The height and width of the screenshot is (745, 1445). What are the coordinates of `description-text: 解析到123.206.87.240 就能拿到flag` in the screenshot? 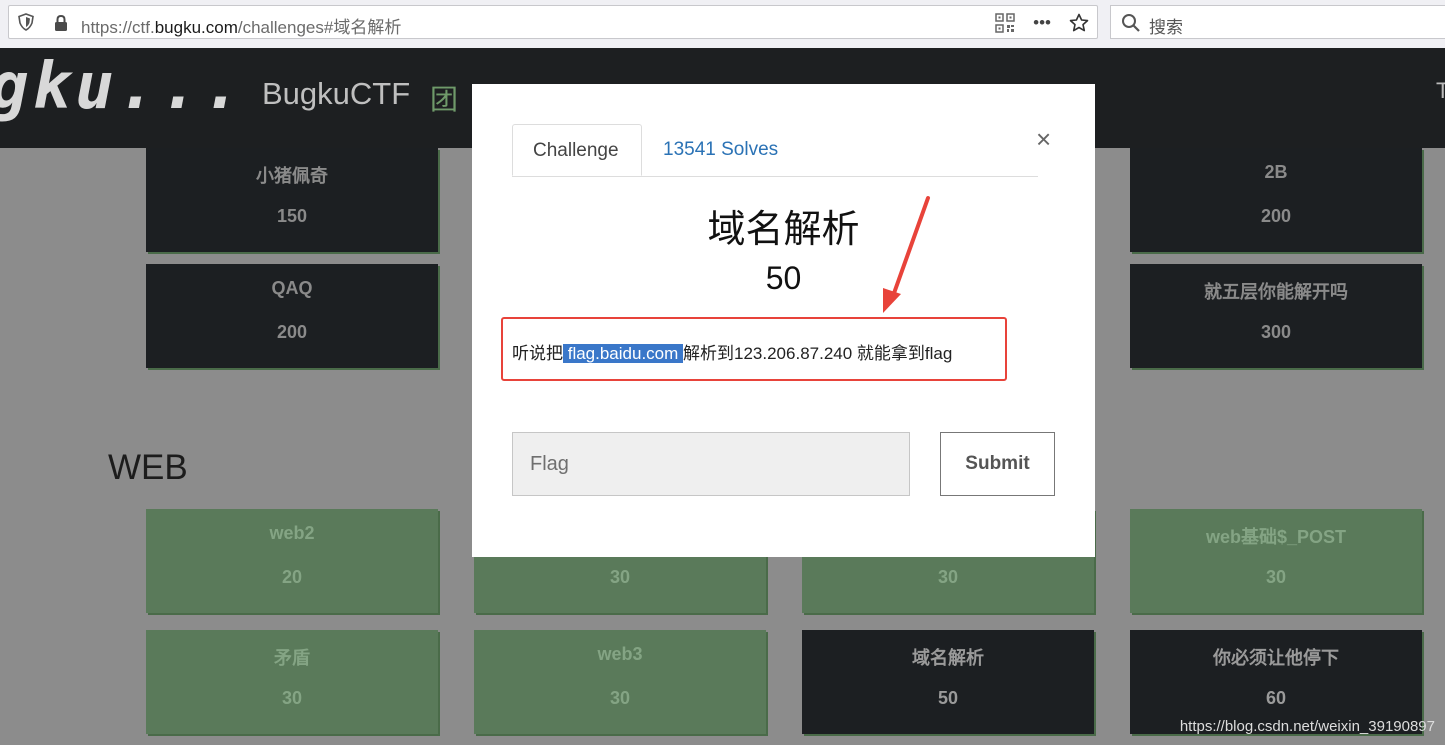 It's located at (818, 353).